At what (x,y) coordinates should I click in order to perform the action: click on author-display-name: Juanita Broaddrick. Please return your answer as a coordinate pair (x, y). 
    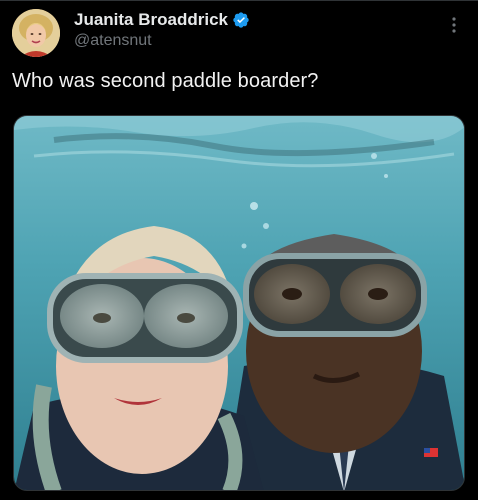
    Looking at the image, I should click on (151, 20).